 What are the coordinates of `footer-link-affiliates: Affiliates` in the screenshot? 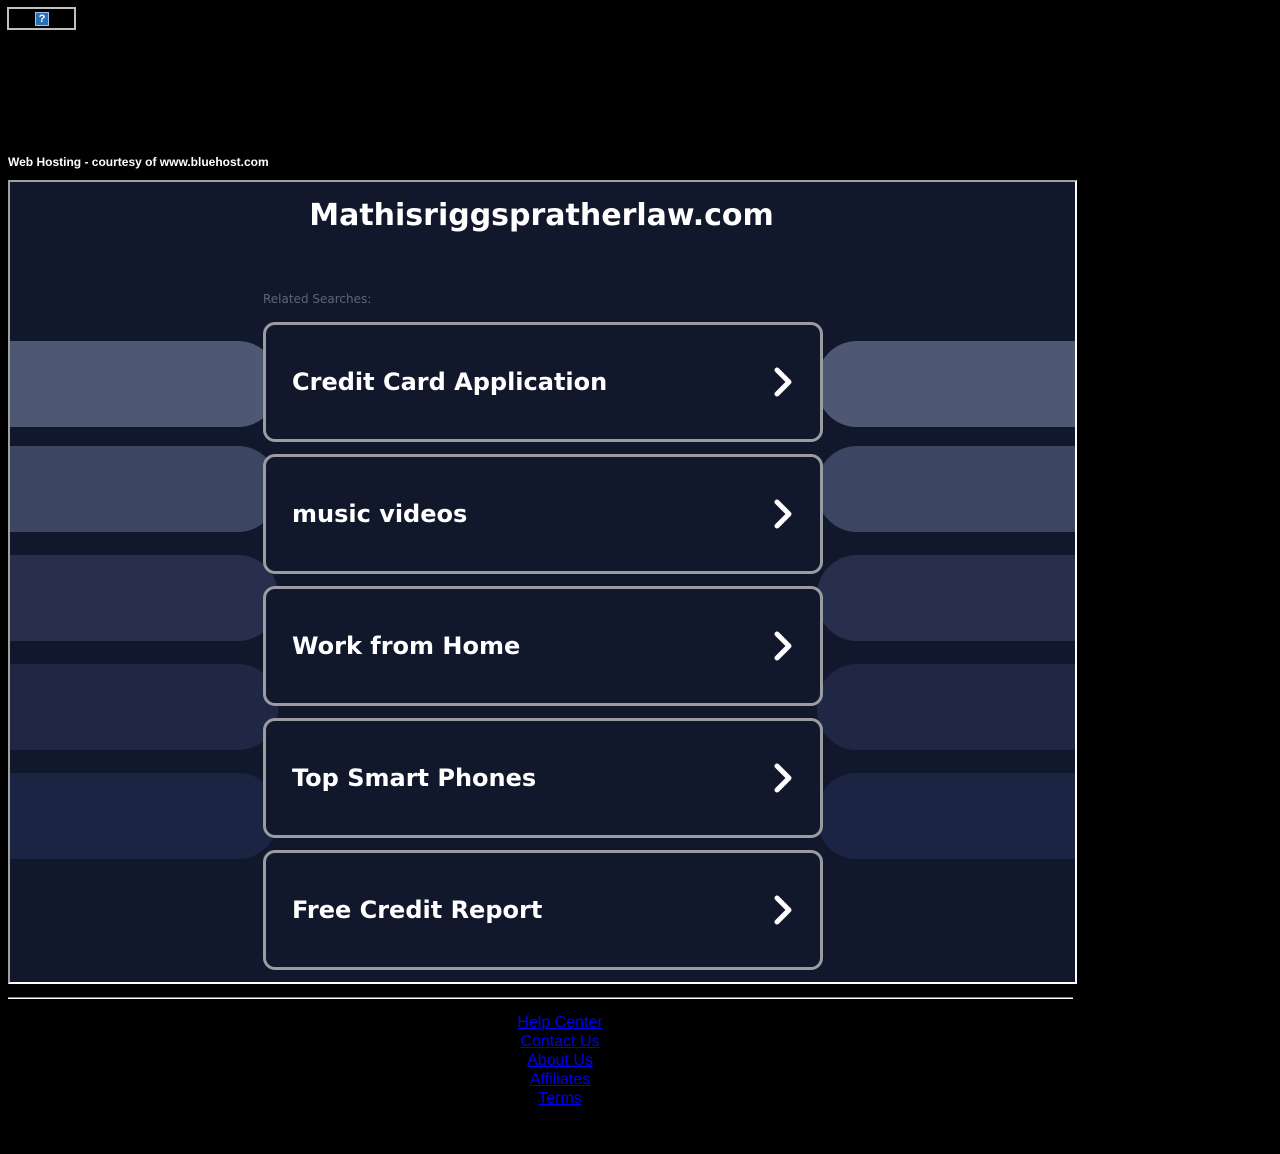 It's located at (560, 1079).